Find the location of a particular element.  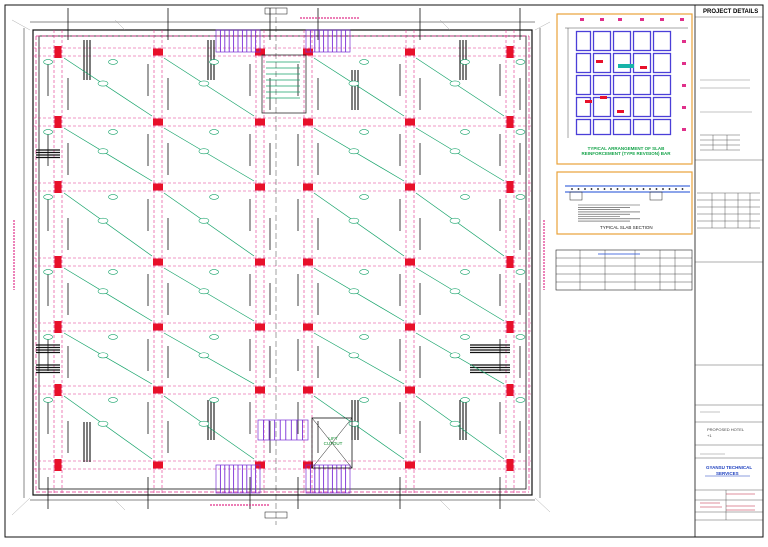

lift-label-line2: CUTOUT is located at coordinates (333, 444).